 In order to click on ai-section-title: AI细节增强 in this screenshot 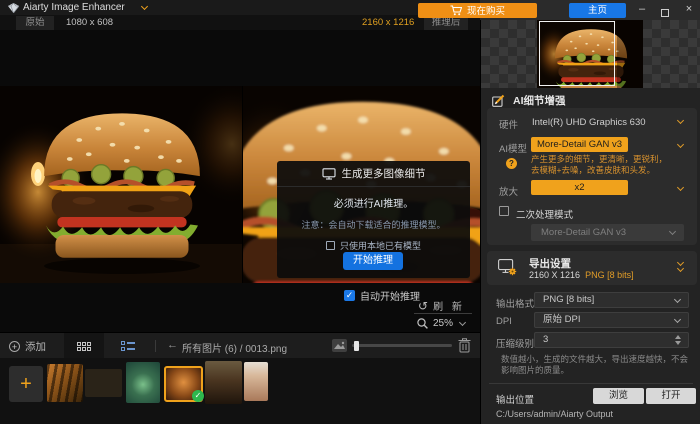, I will do `click(539, 101)`.